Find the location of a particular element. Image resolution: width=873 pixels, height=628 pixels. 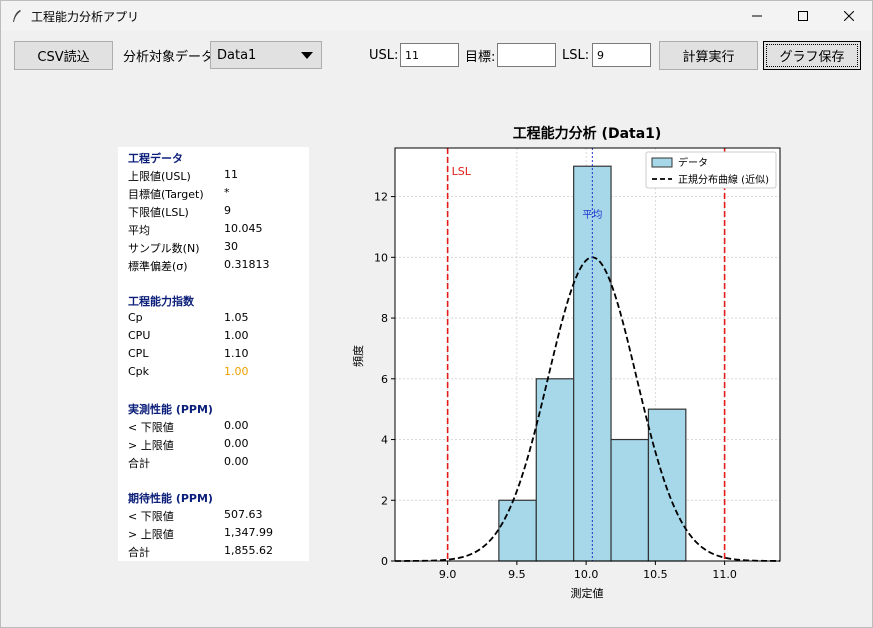

maximize-button is located at coordinates (803, 16).